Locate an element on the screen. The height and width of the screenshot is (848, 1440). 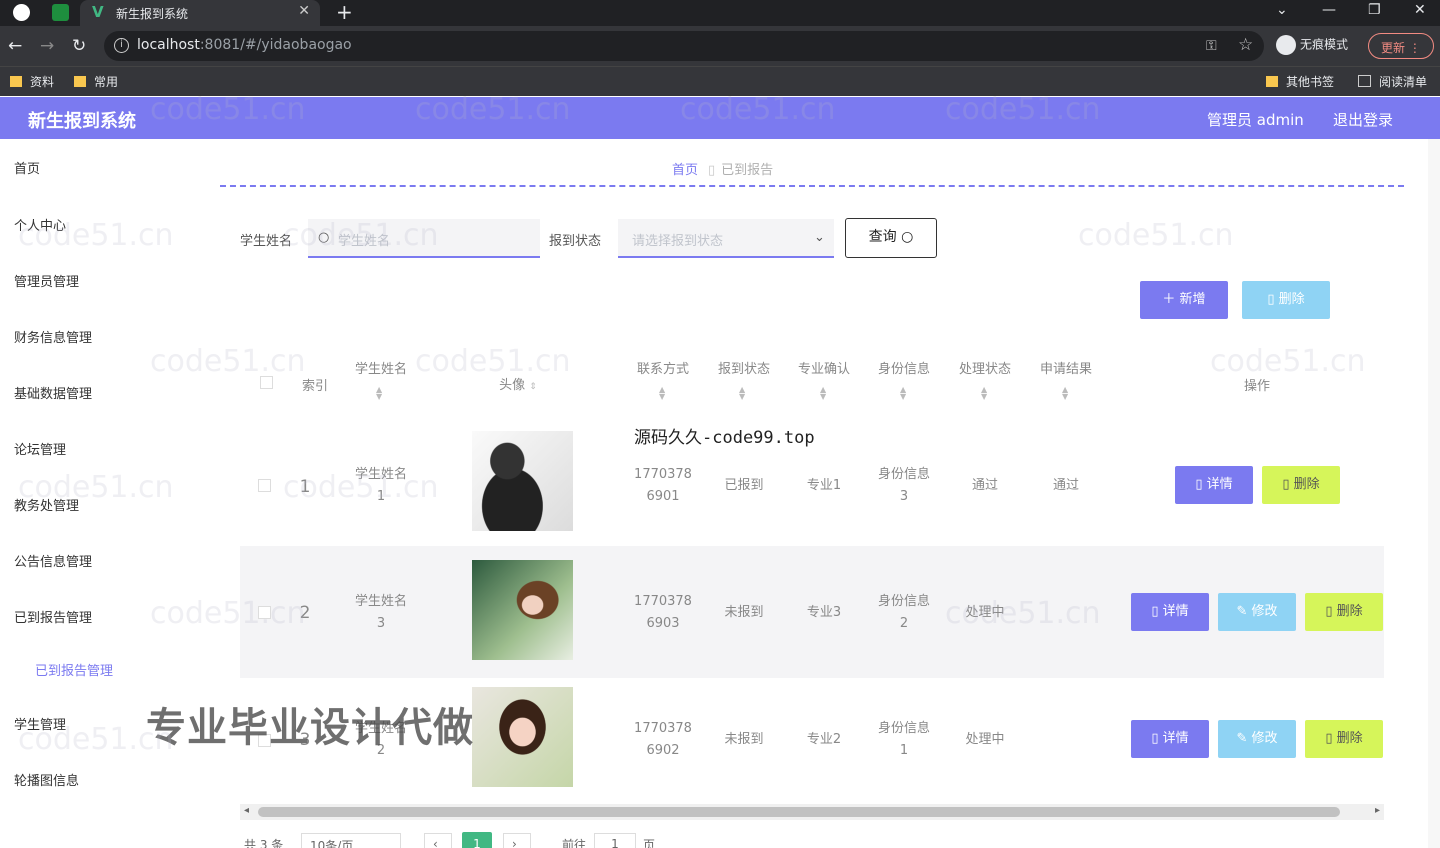
cell-phone: 1770378 6903 is located at coordinates (663, 612).